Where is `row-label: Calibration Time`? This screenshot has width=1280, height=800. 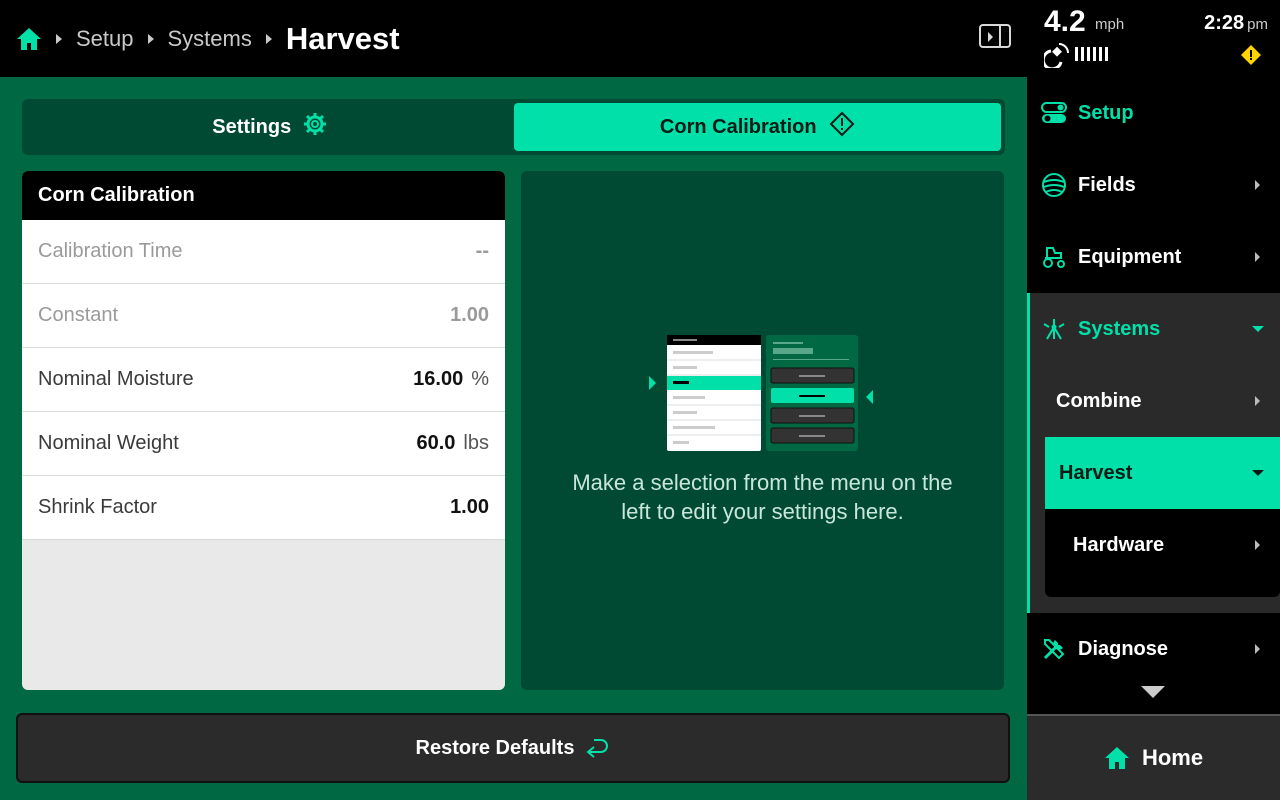
row-label: Calibration Time is located at coordinates (110, 251).